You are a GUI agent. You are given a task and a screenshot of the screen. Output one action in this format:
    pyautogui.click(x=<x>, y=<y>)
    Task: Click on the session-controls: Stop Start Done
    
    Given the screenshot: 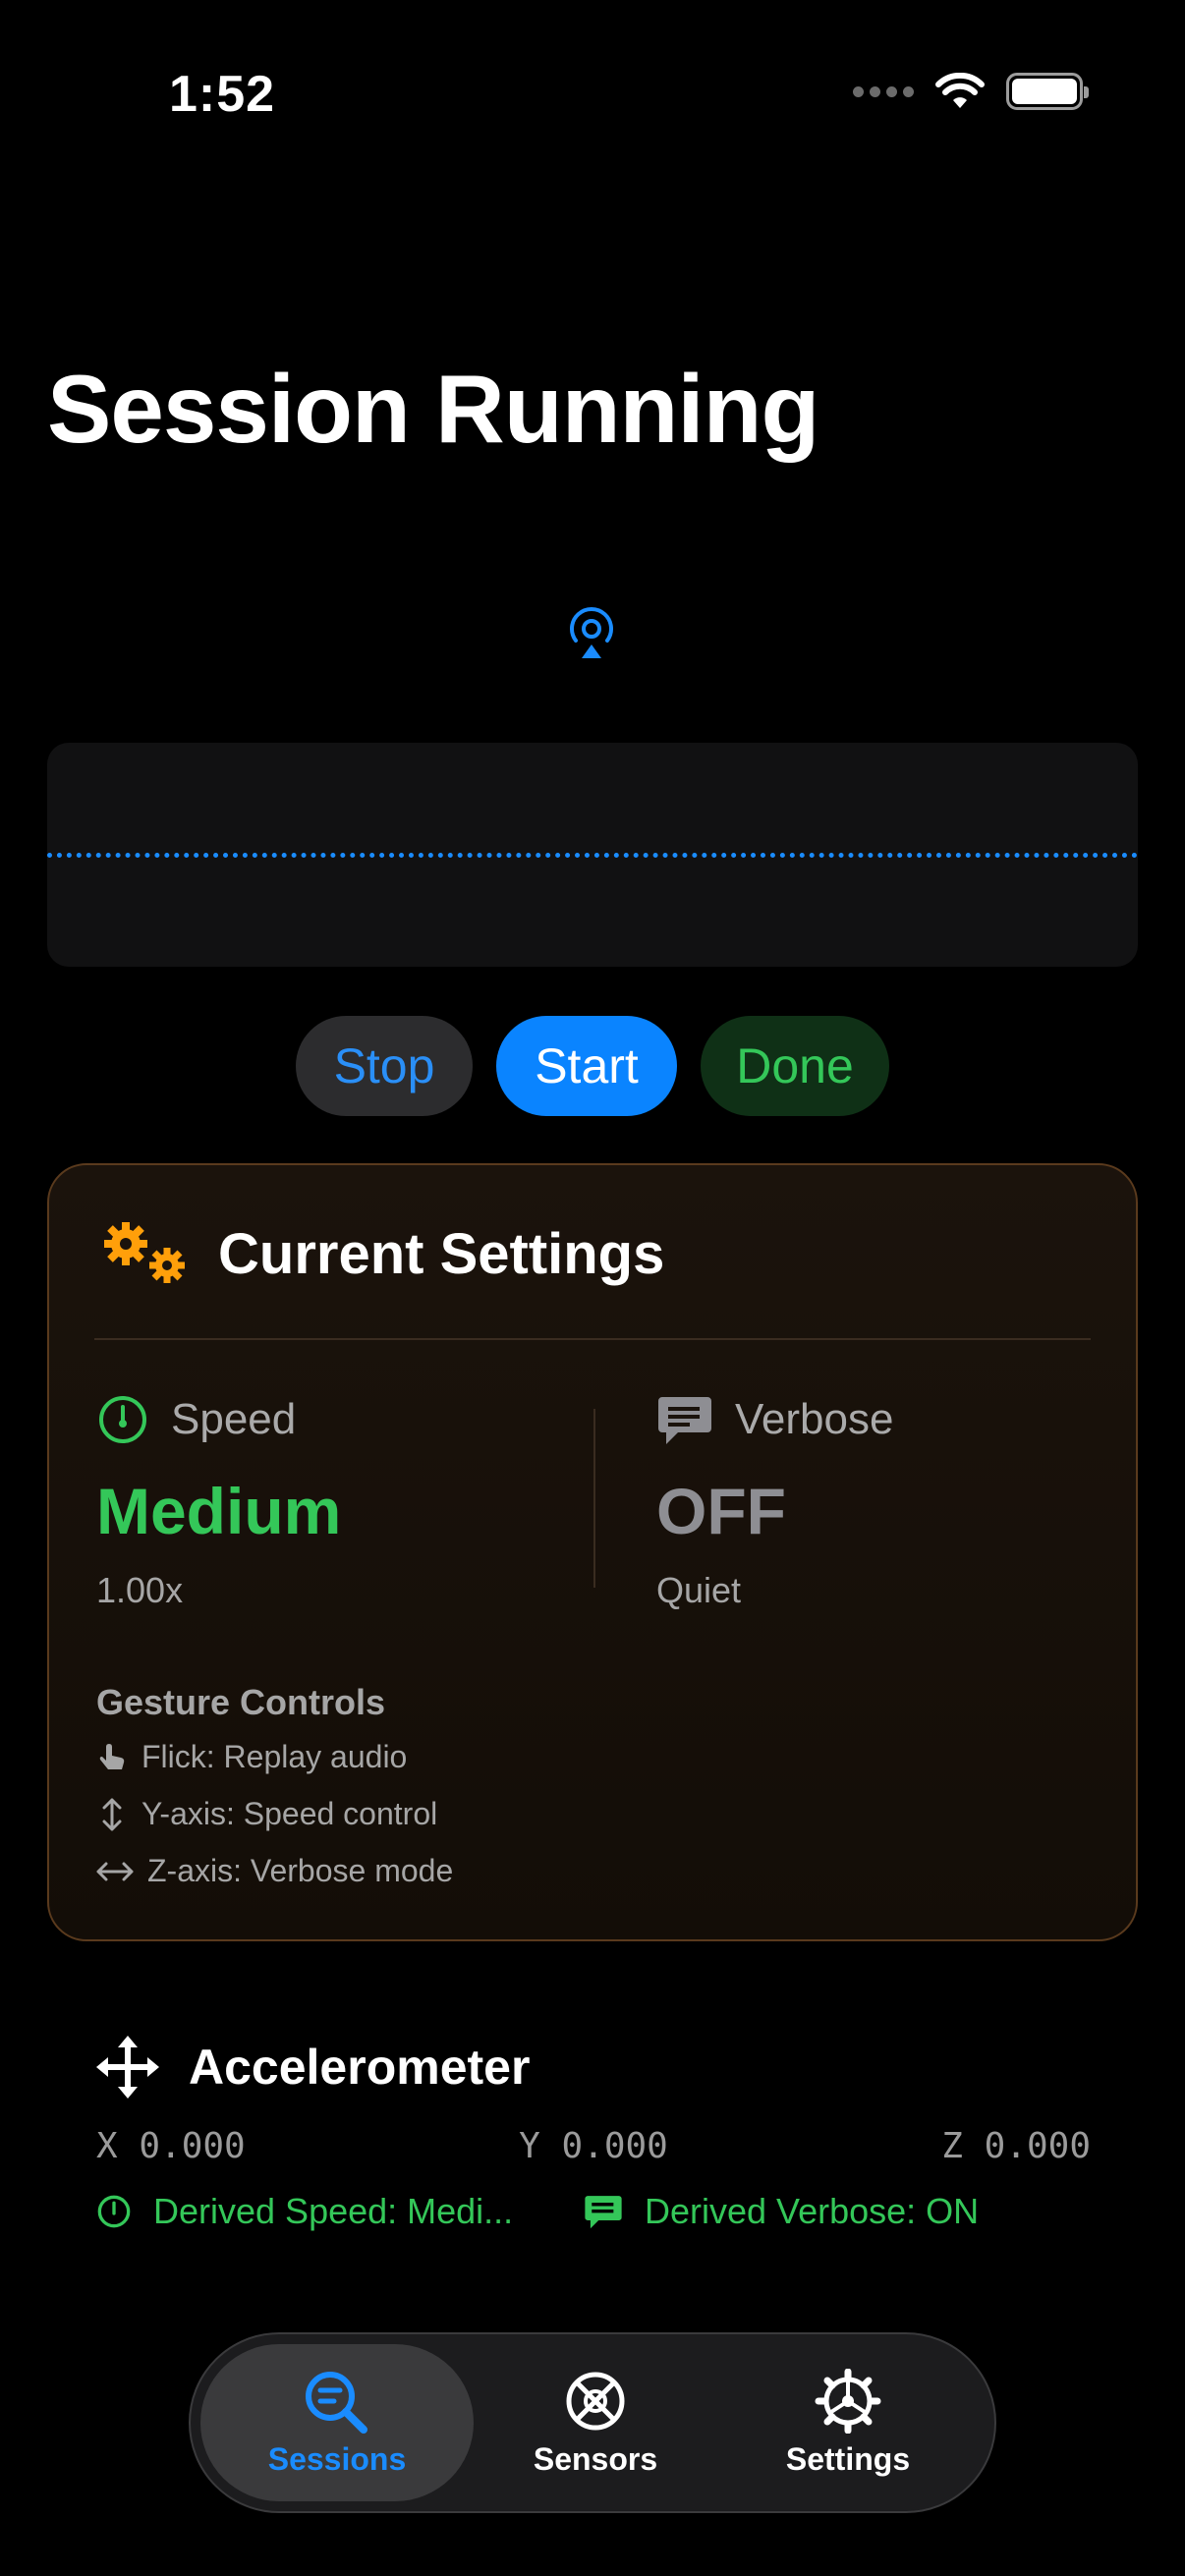 What is the action you would take?
    pyautogui.click(x=592, y=1066)
    